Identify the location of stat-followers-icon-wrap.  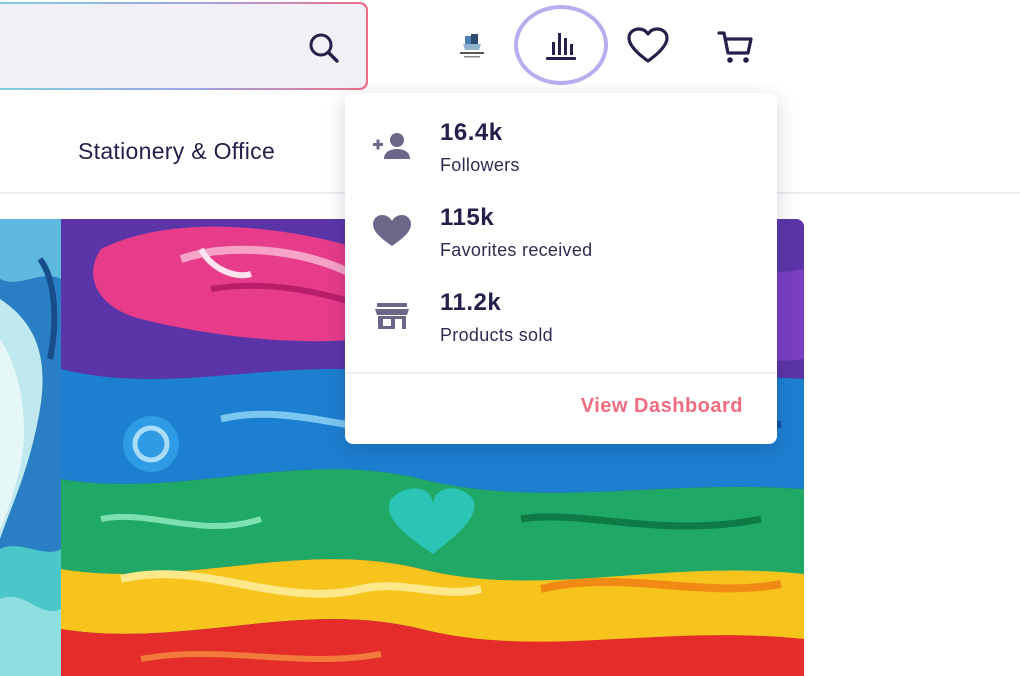
(392, 146).